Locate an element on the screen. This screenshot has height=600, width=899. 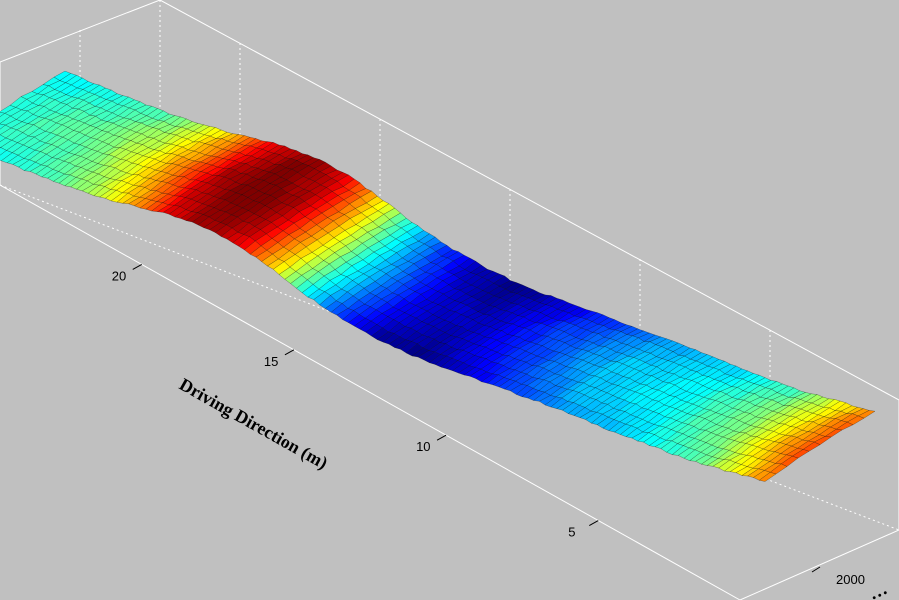
x-tick-label: 5 is located at coordinates (571, 532).